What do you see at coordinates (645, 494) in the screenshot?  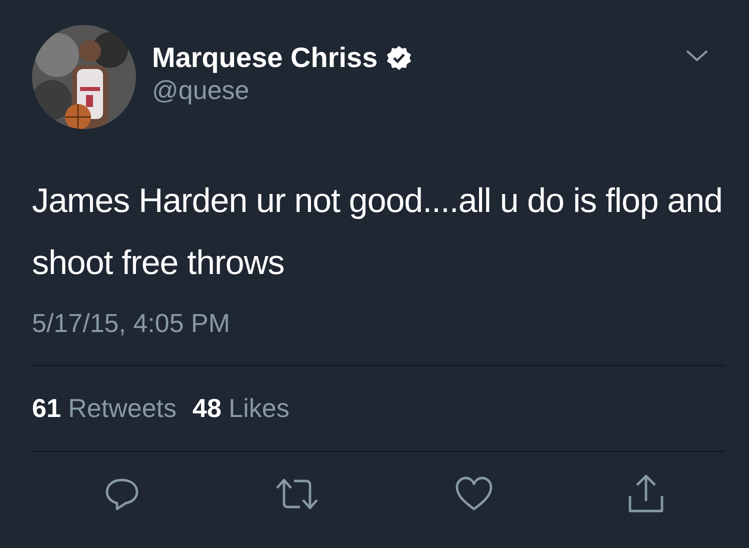 I see `share-icon` at bounding box center [645, 494].